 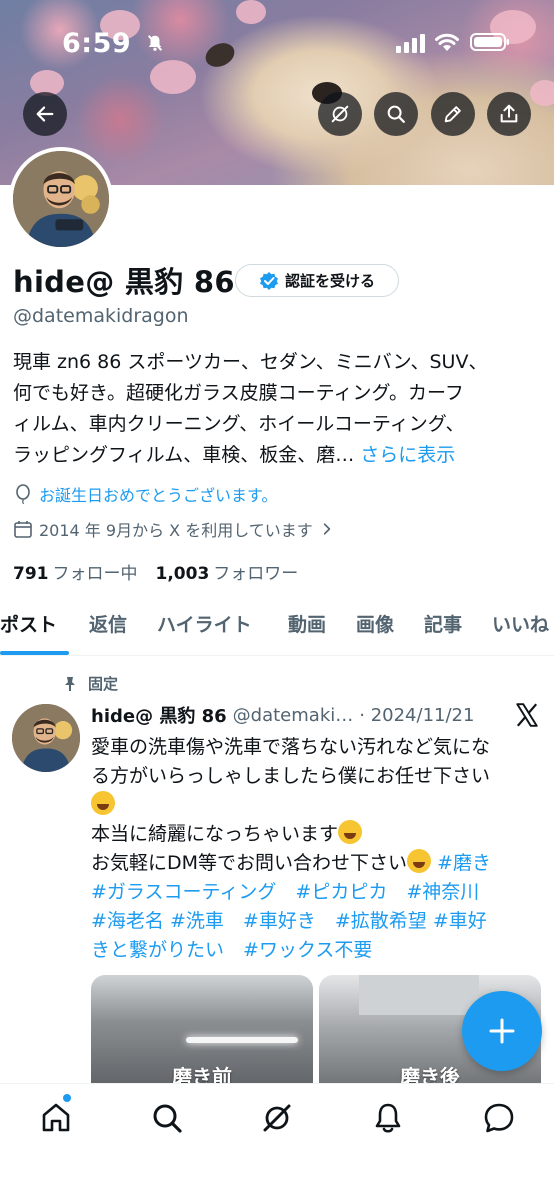 I want to click on wifi-icon, so click(x=447, y=42).